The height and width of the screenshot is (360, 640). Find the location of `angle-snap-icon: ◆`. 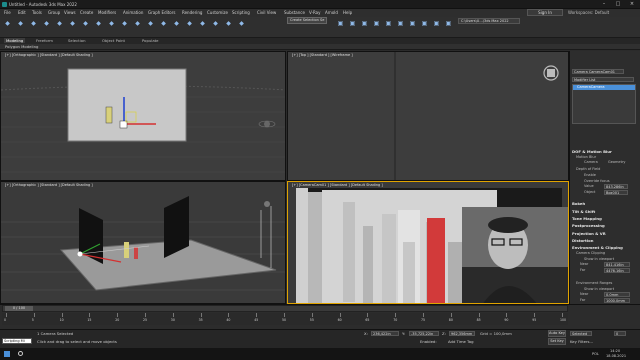

angle-snap-icon: ◆ is located at coordinates (215, 23).